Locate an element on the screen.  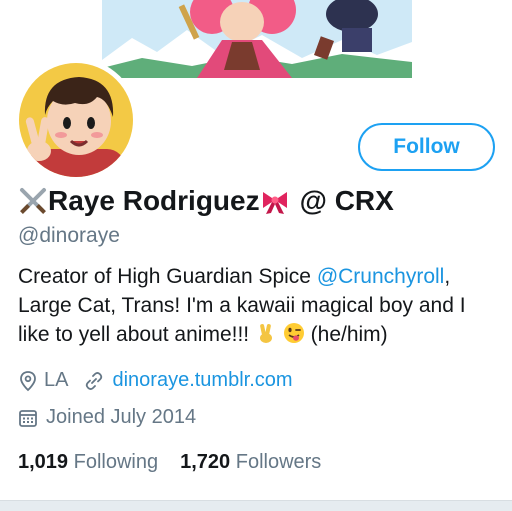
location-text: LA is located at coordinates (56, 380).